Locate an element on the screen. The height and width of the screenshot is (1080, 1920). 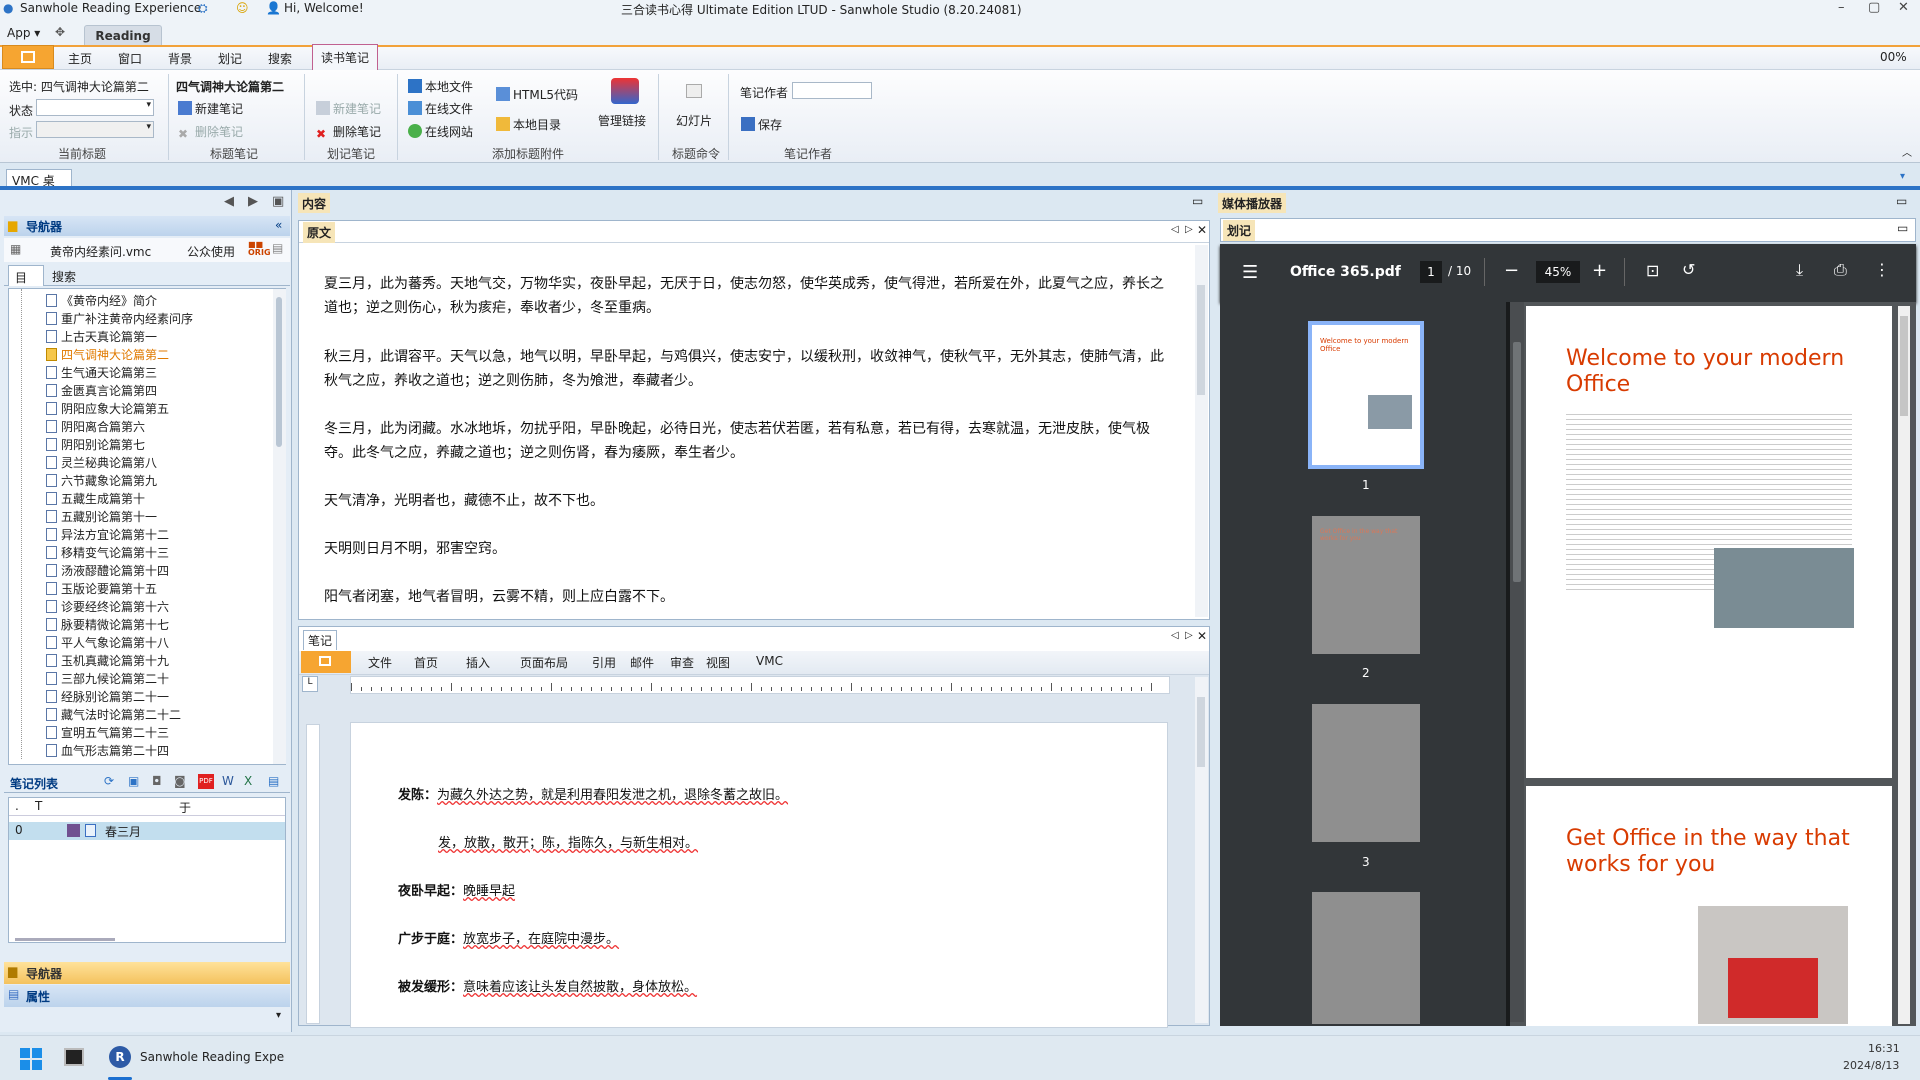
print-icon: ⎙ is located at coordinates (1840, 270).